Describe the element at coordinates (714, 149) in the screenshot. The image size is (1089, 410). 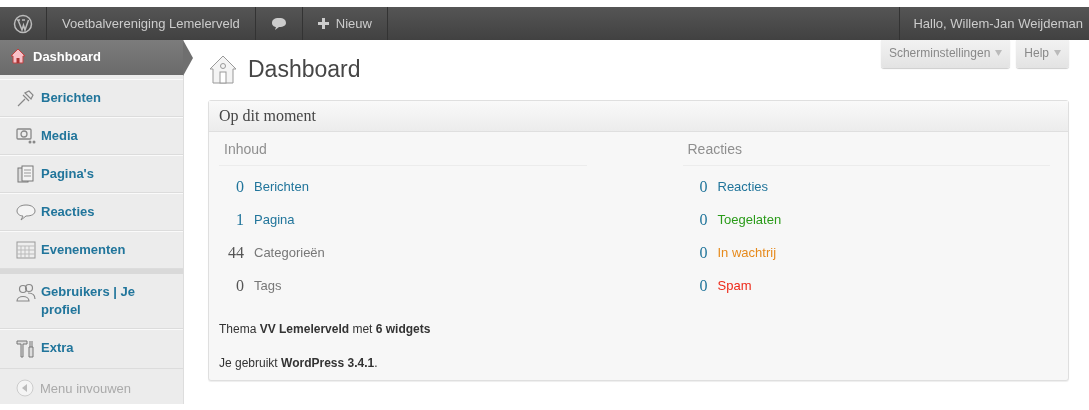
I see `section-heading: Reacties` at that location.